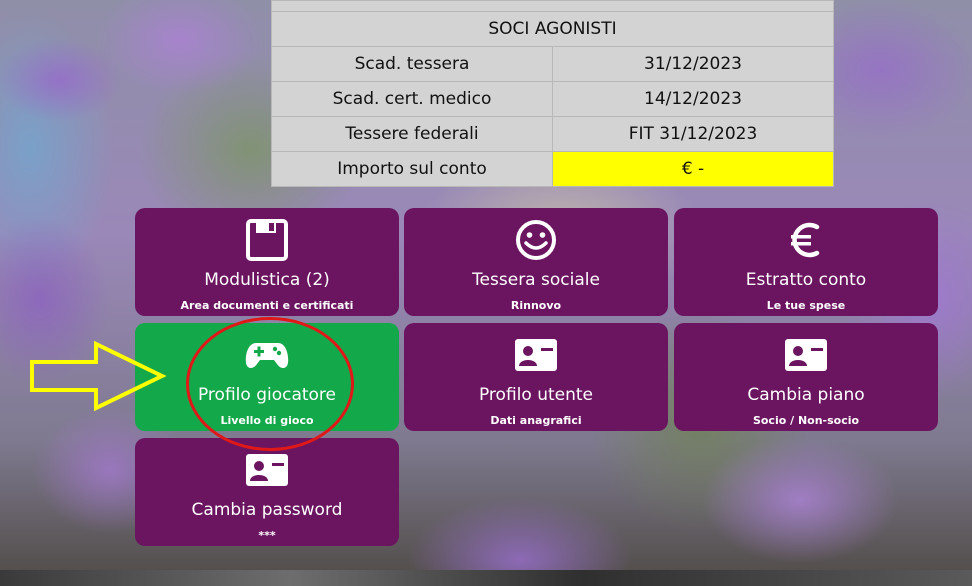 The width and height of the screenshot is (972, 586). I want to click on tile-estratto-conto: Estratto conto Le tue spese, so click(806, 262).